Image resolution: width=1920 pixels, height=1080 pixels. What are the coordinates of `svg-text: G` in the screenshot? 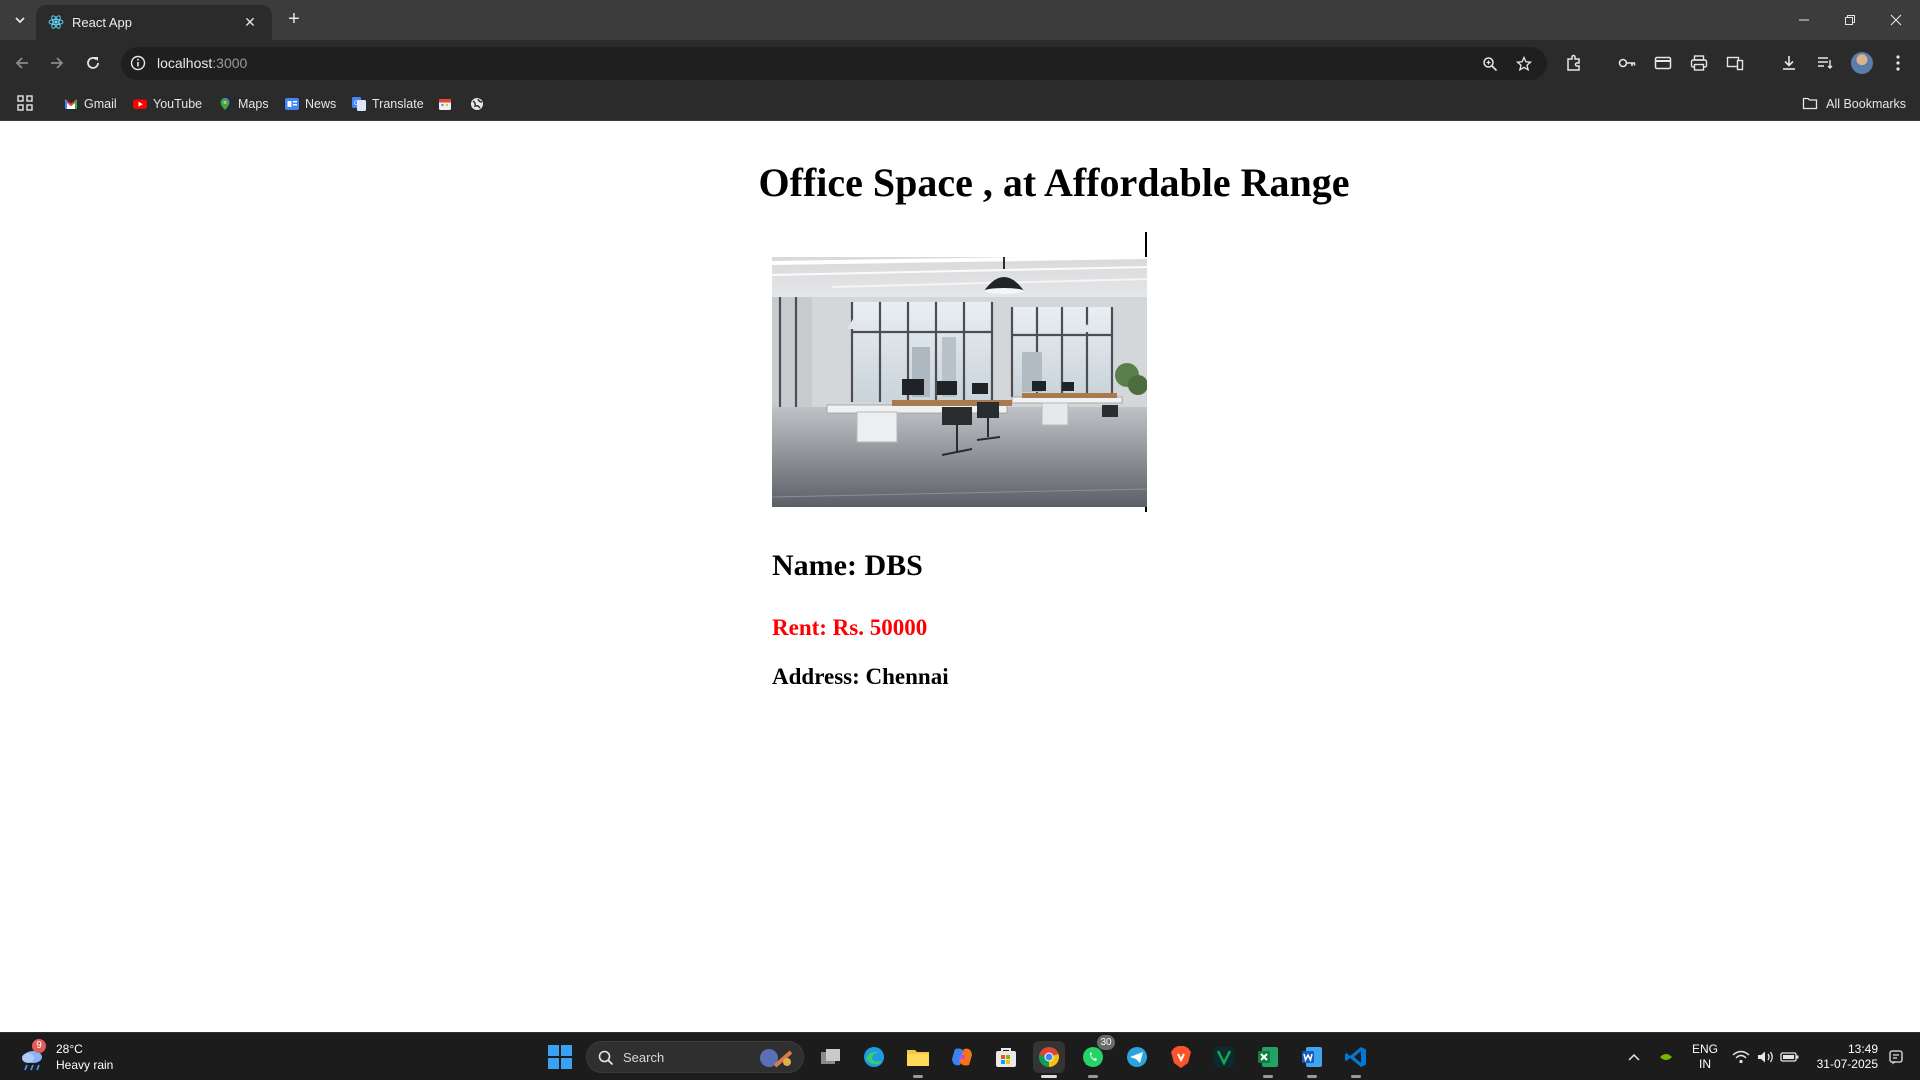 It's located at (356, 104).